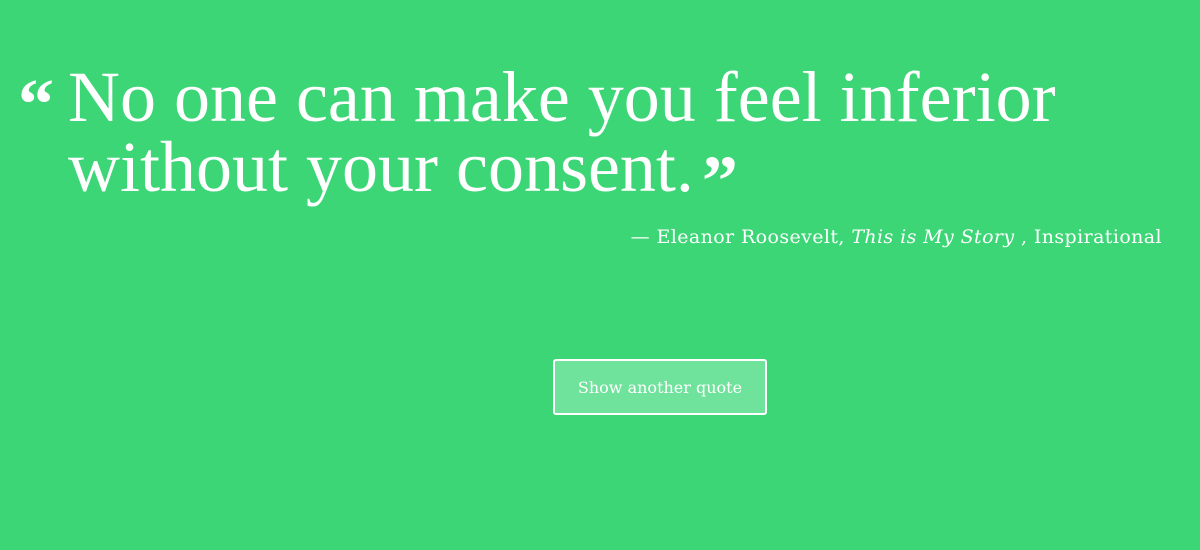  I want to click on attribution-dash: —, so click(640, 237).